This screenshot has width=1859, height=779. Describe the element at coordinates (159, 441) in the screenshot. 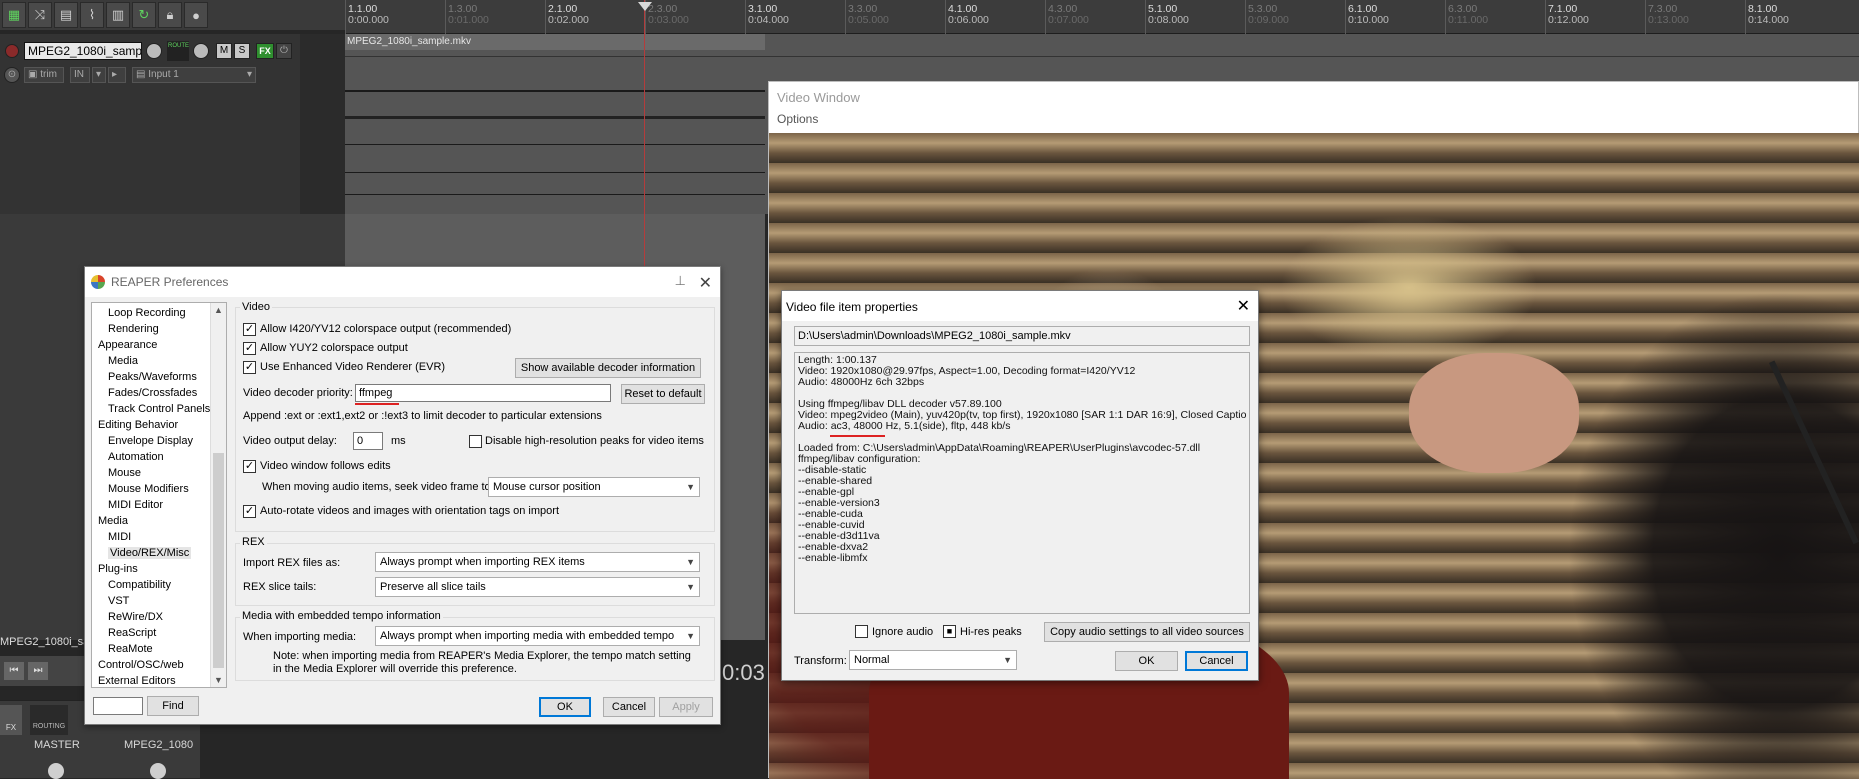

I see `tree-item: Envelope Display` at that location.